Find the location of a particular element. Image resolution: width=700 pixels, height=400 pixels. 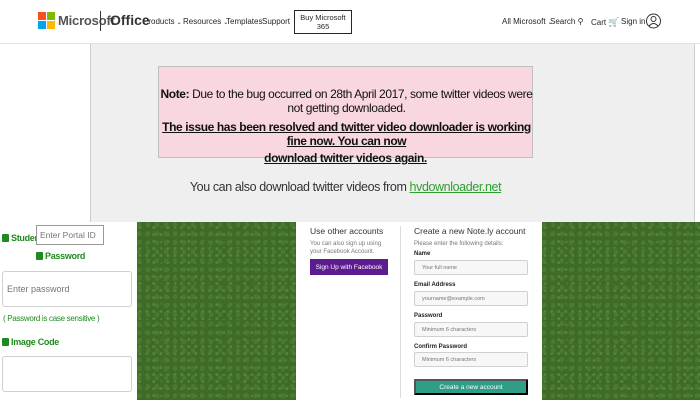

user-icon is located at coordinates (5, 238).